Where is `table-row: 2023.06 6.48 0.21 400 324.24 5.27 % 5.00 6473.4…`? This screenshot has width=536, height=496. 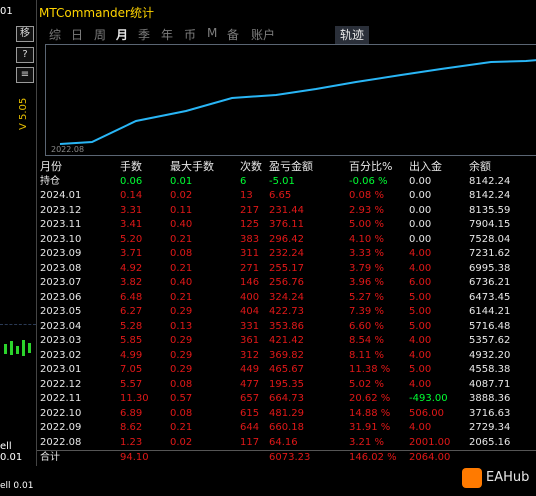 table-row: 2023.06 6.48 0.21 400 324.24 5.27 % 5.00 6473.4… is located at coordinates (286, 298).